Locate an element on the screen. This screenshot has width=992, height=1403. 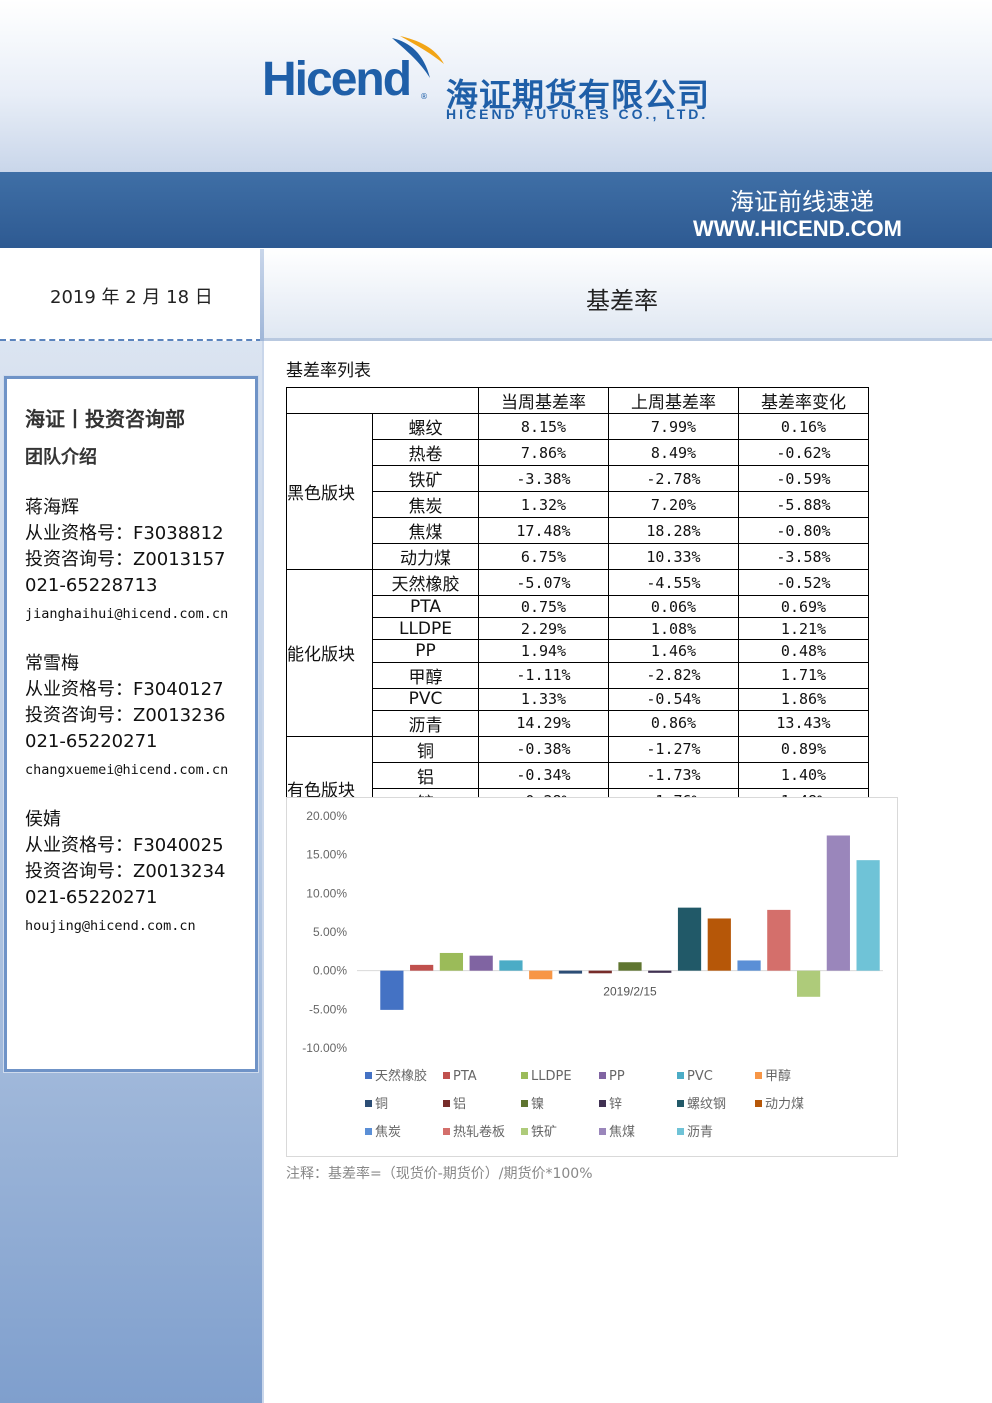
product-cell: 天然橡胶 is located at coordinates (425, 582).